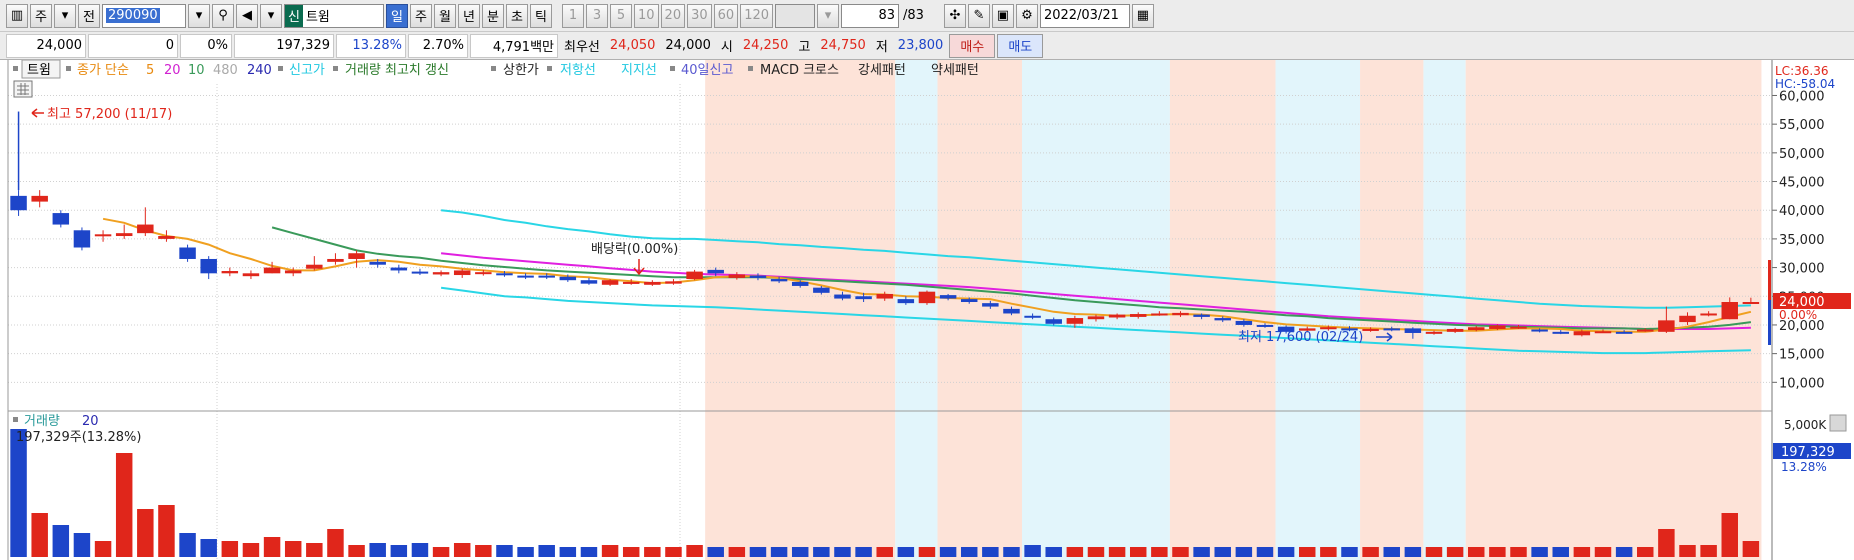 The image size is (1854, 560). I want to click on count-input: 83, so click(870, 15).